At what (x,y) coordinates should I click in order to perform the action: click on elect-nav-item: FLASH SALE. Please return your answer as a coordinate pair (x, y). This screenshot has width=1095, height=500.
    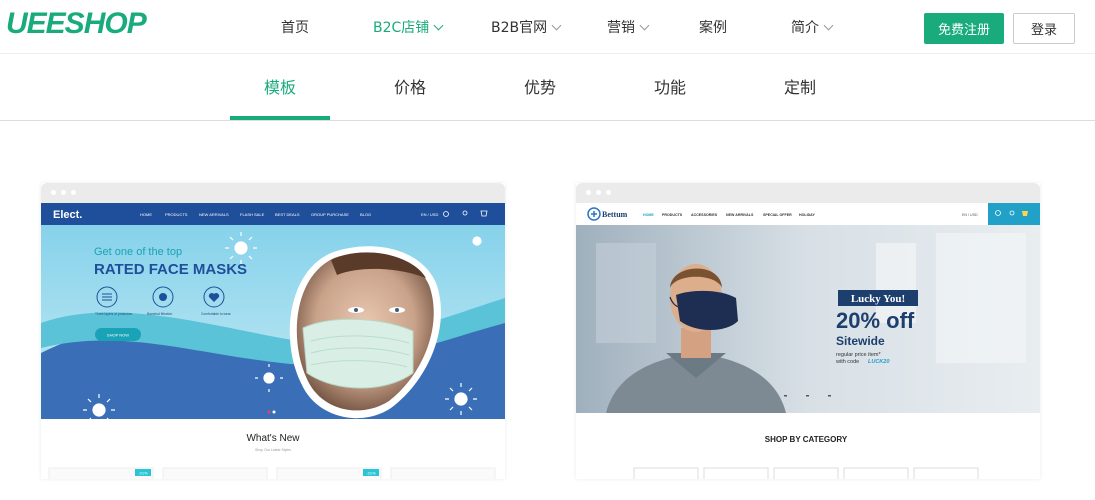
    Looking at the image, I should click on (252, 214).